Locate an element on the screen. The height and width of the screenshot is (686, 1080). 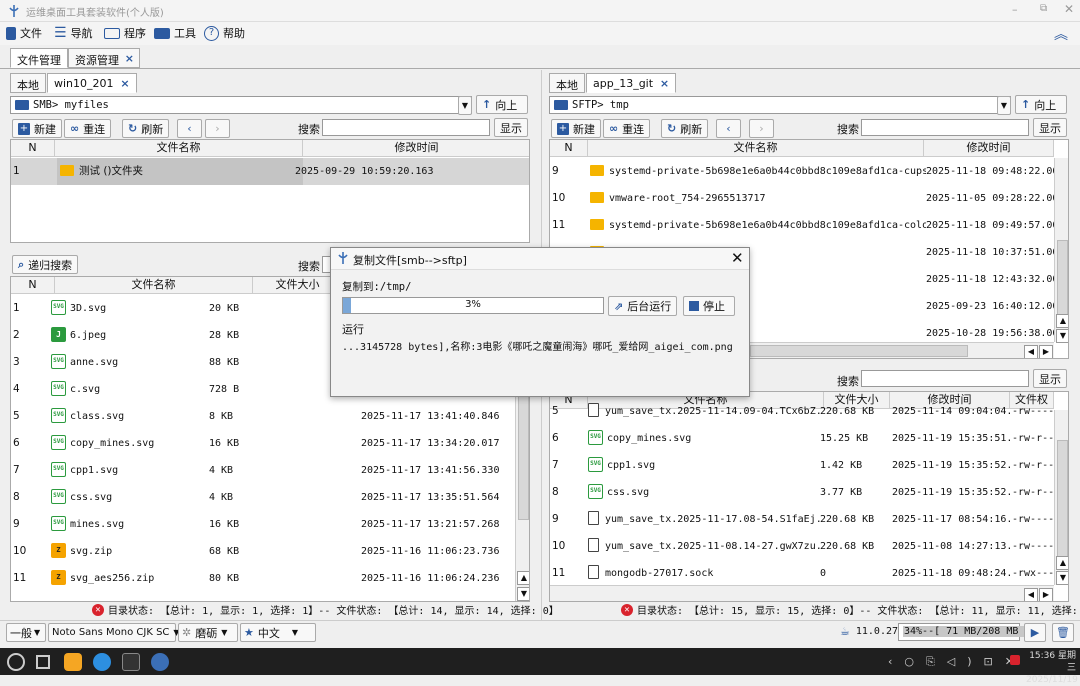
table-row: 10 Zsvg.zip 68 KB 2025-11-16 11:06:23.736 is located at coordinates (270, 551).